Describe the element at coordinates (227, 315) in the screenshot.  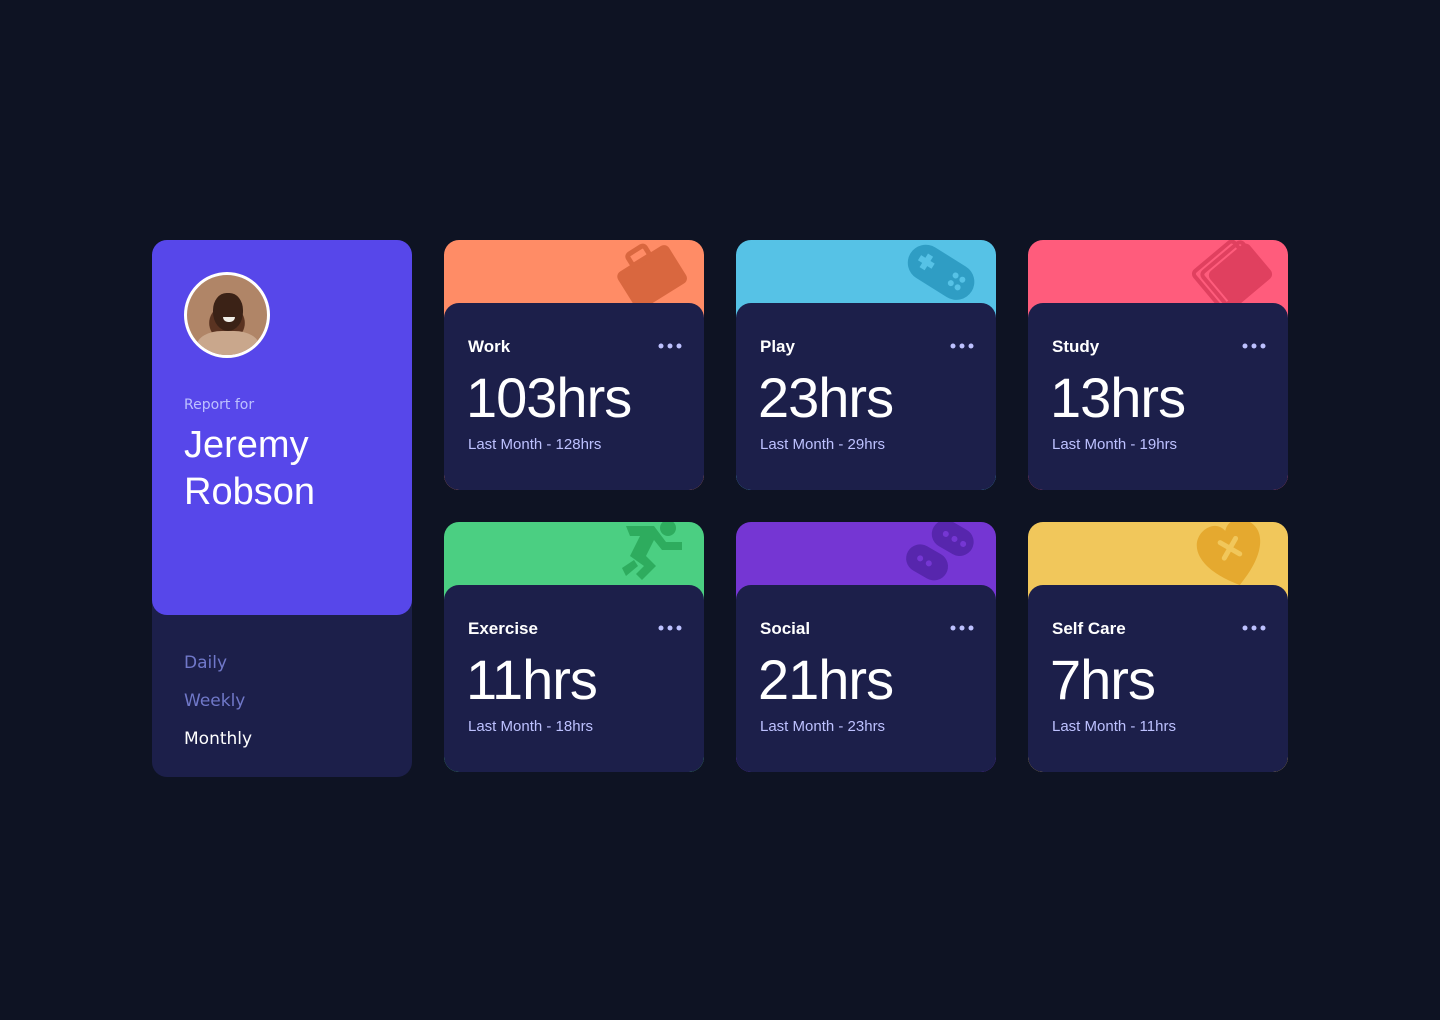
I see `avatar` at that location.